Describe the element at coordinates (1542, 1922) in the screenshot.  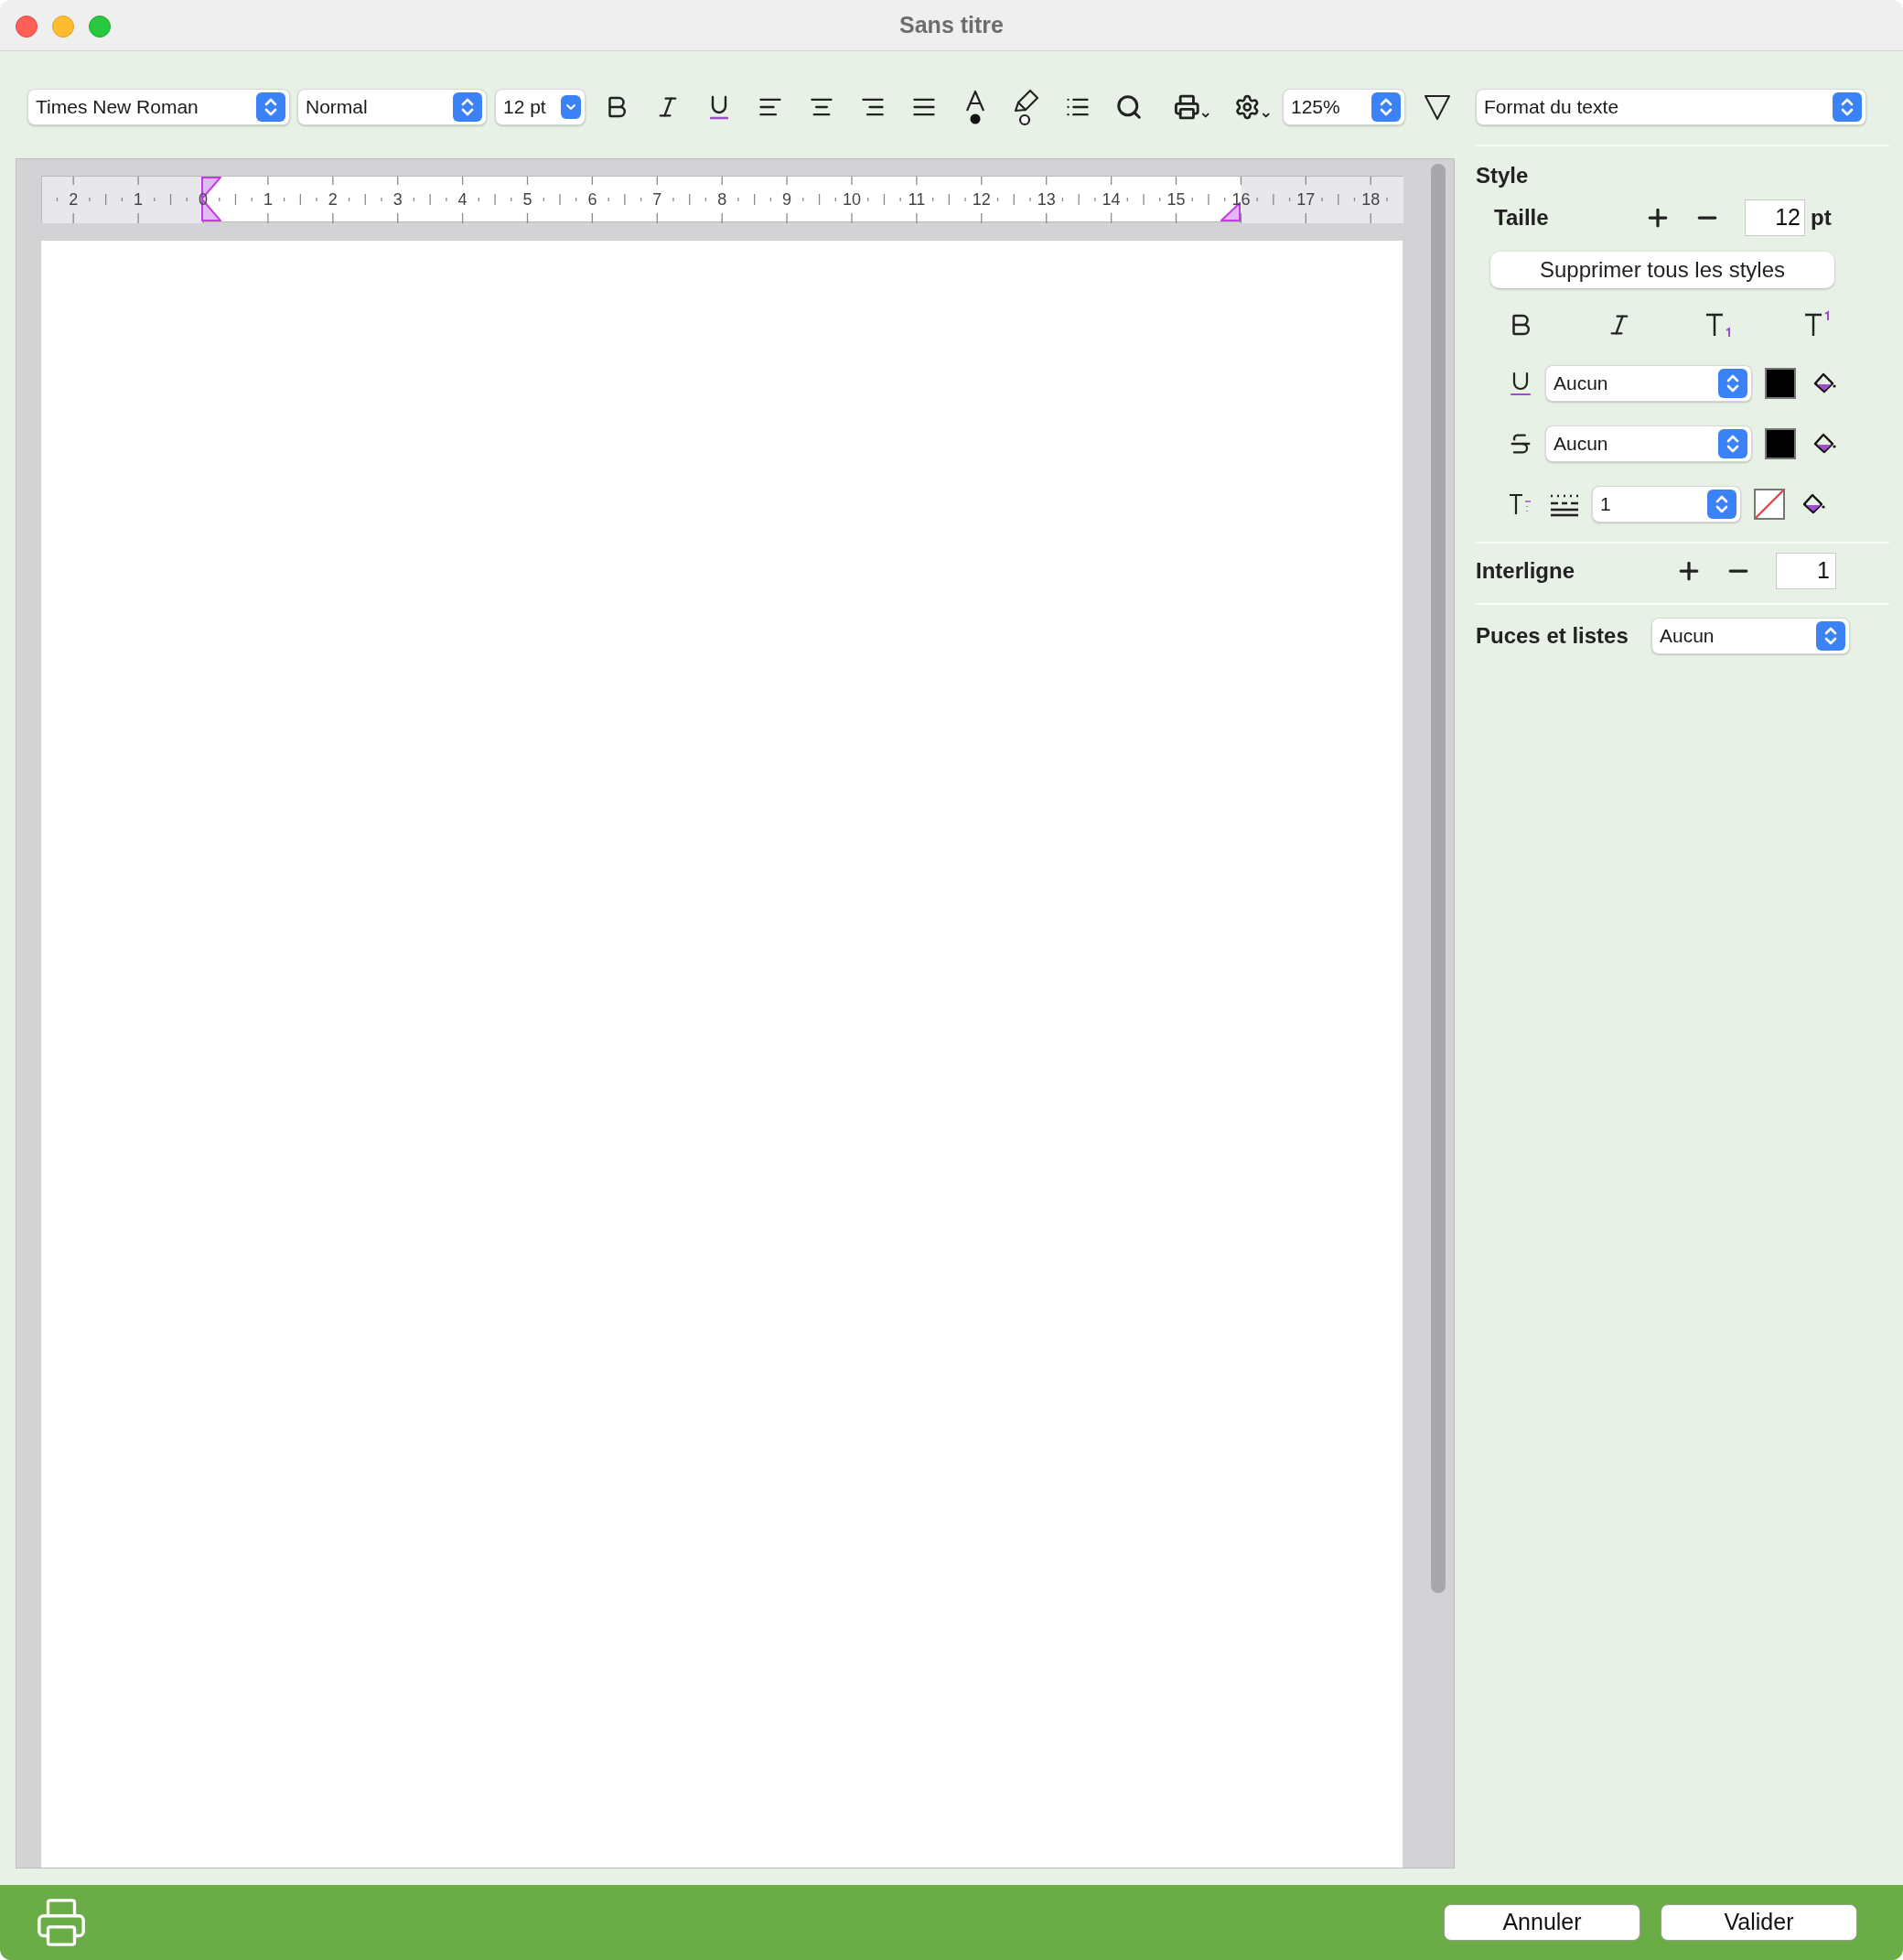
I see `dialog-button: Annuler` at that location.